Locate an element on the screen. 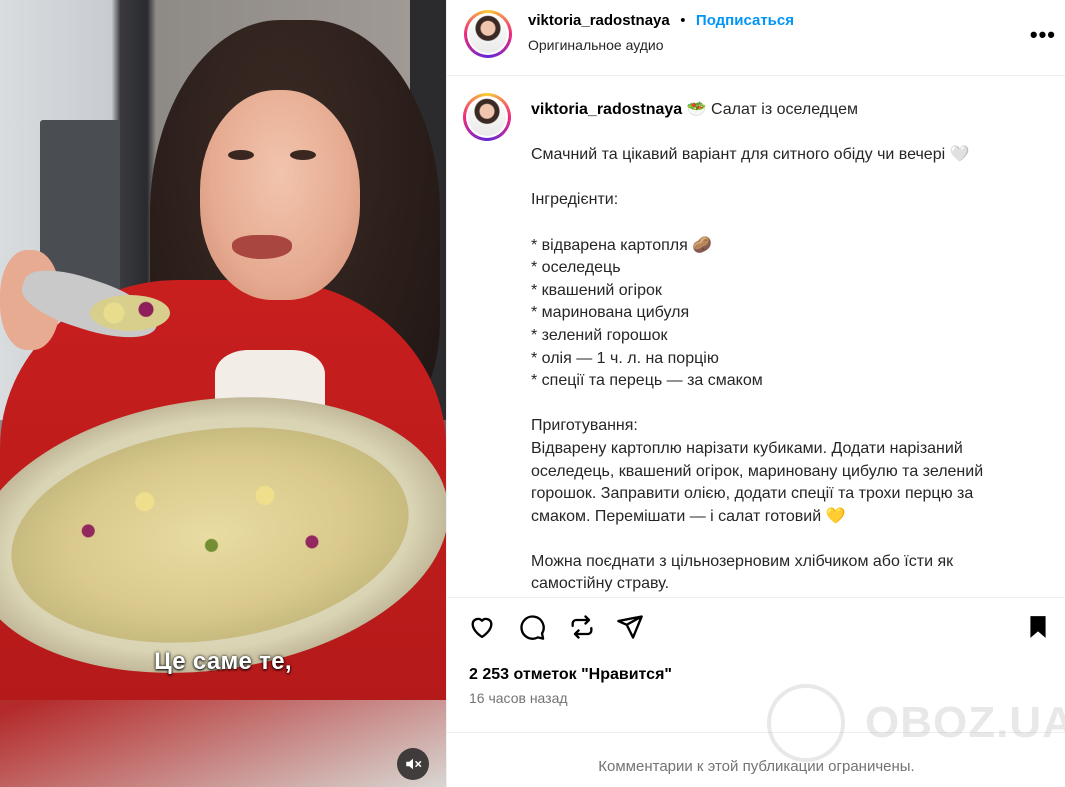 This screenshot has height=787, width=1065. author-username: viktoria_radostnaya is located at coordinates (599, 20).